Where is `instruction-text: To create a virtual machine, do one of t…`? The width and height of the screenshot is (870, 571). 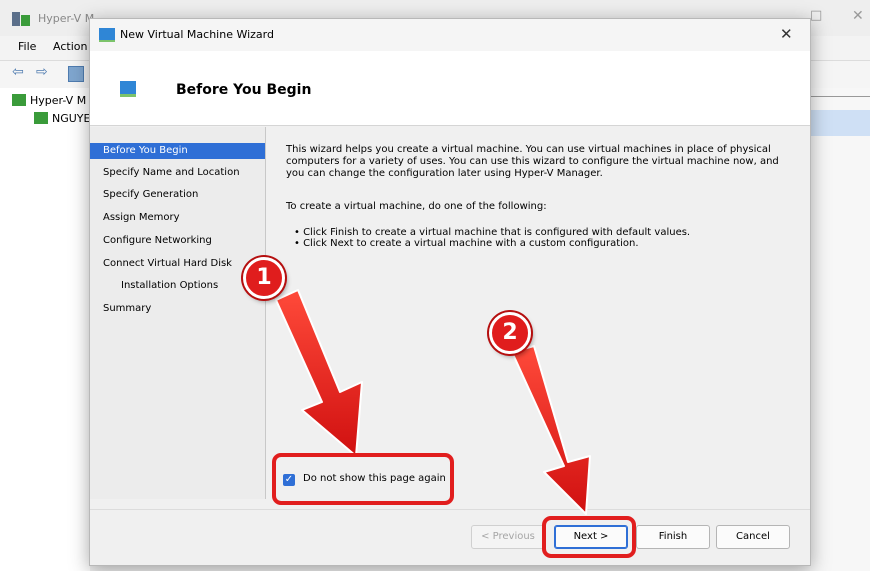 instruction-text: To create a virtual machine, do one of t… is located at coordinates (416, 206).